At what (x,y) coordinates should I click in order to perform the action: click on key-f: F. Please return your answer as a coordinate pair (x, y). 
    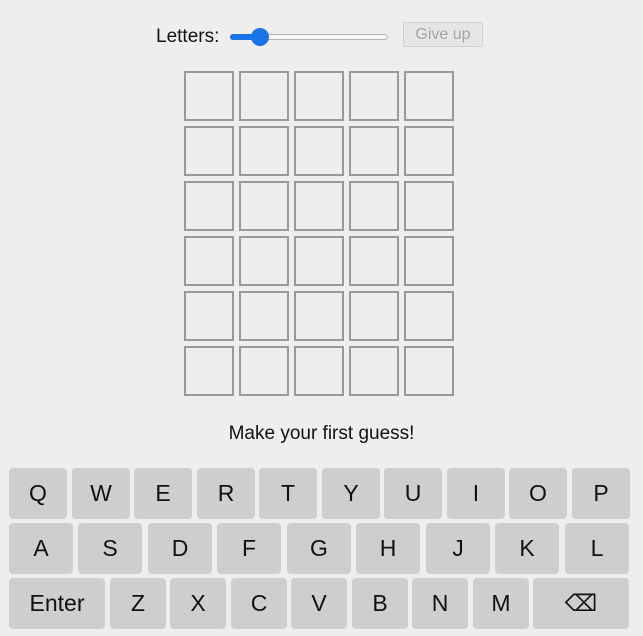
    Looking at the image, I should click on (249, 548).